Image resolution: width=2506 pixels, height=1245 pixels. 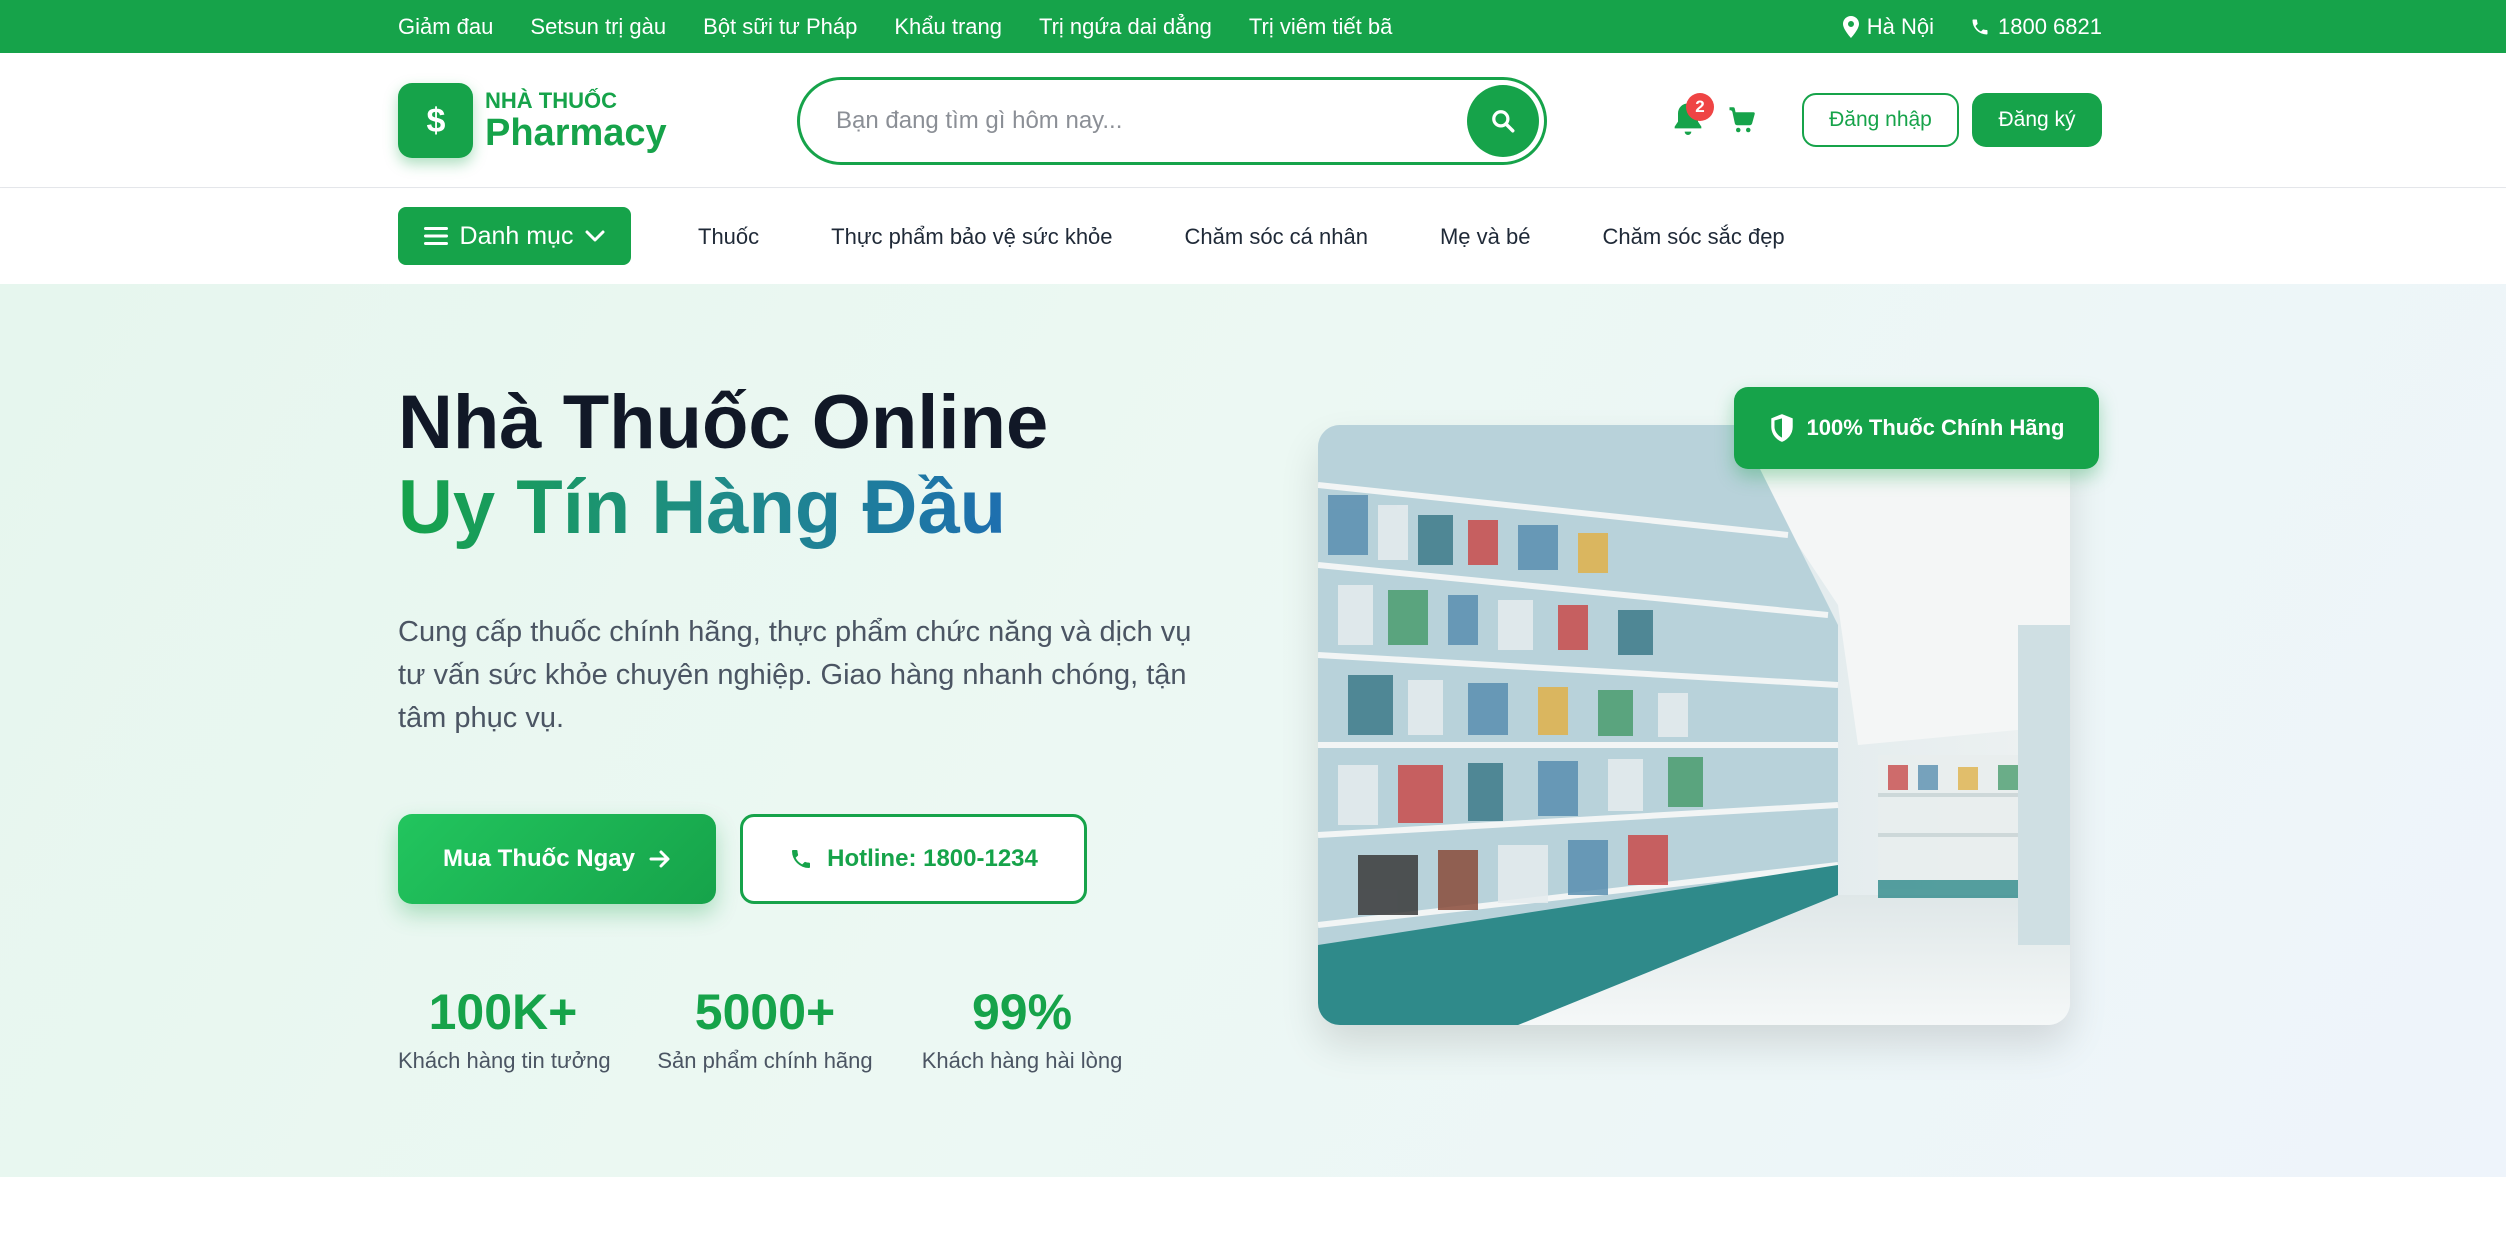 I want to click on hero-title-highlight: Uy Tín Hàng Đầu, so click(x=702, y=507).